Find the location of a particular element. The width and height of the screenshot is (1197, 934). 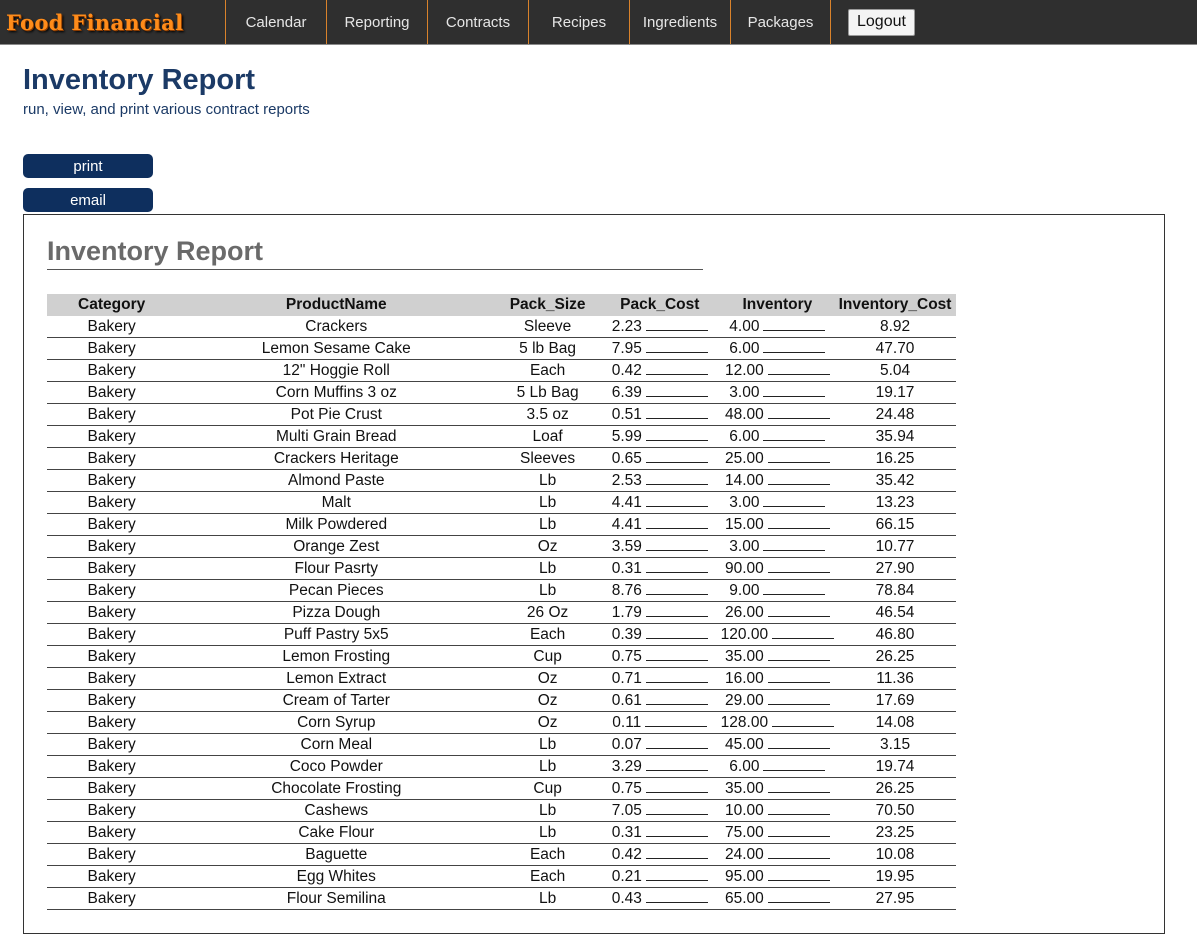

column-header: Pack_Size is located at coordinates (547, 304).